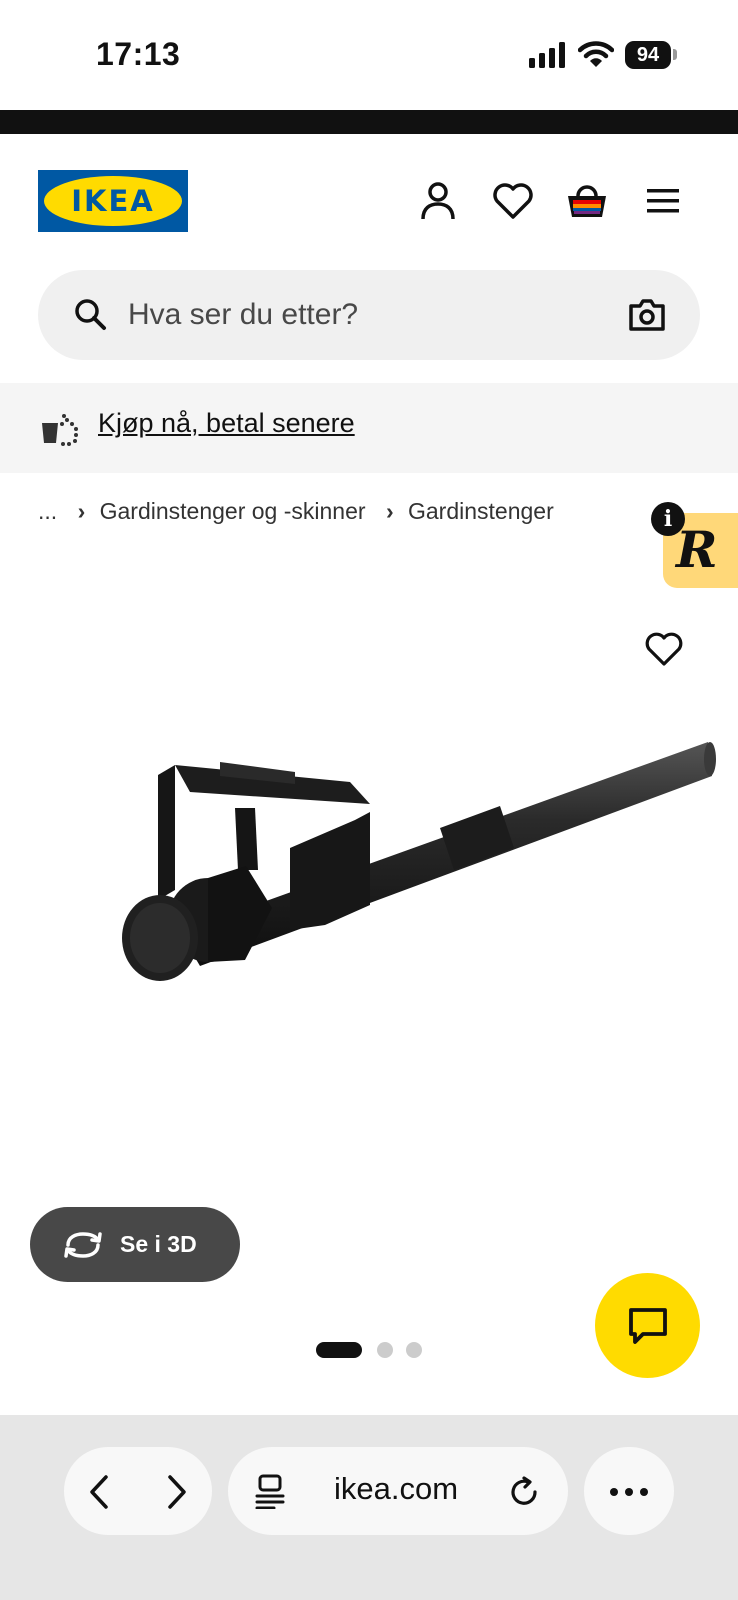  I want to click on search-icon, so click(90, 314).